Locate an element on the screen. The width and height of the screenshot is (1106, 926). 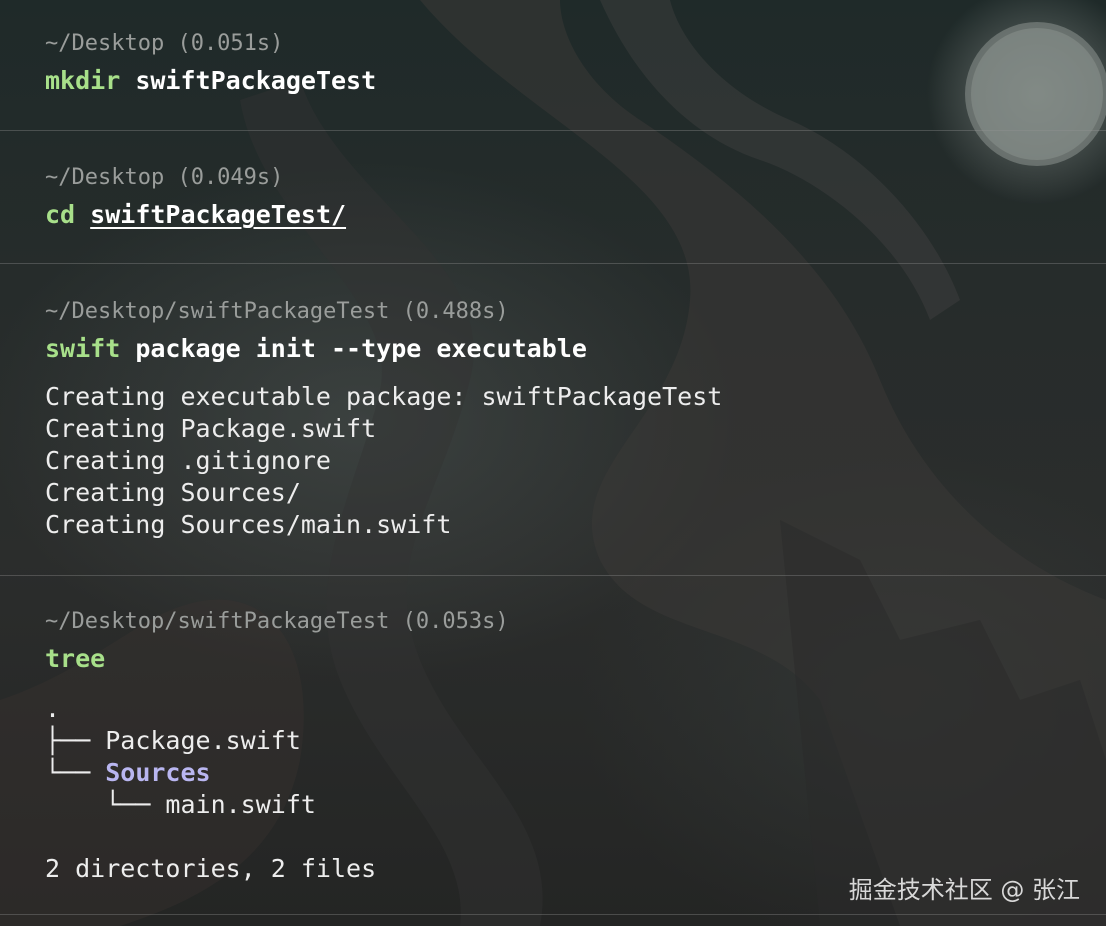
tree-entry-directory: └── Sources is located at coordinates (128, 772).